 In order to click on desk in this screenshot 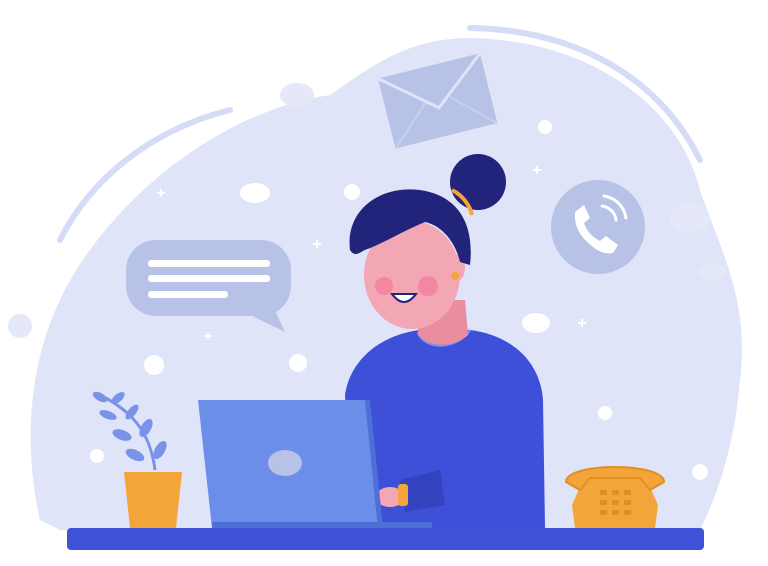, I will do `click(385, 539)`.